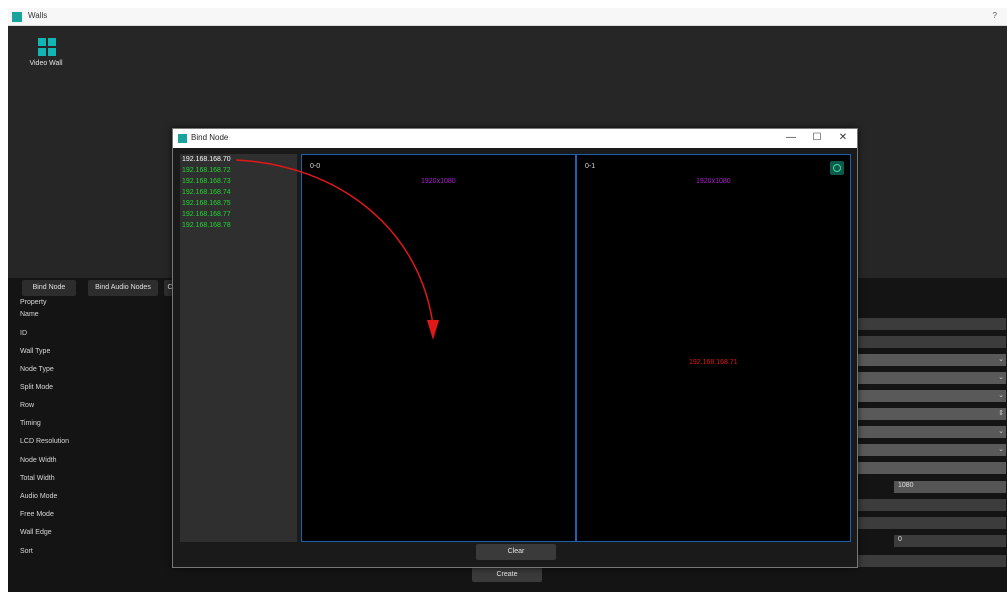 Image resolution: width=1007 pixels, height=592 pixels. What do you see at coordinates (23, 333) in the screenshot?
I see `prop-label-id: ID` at bounding box center [23, 333].